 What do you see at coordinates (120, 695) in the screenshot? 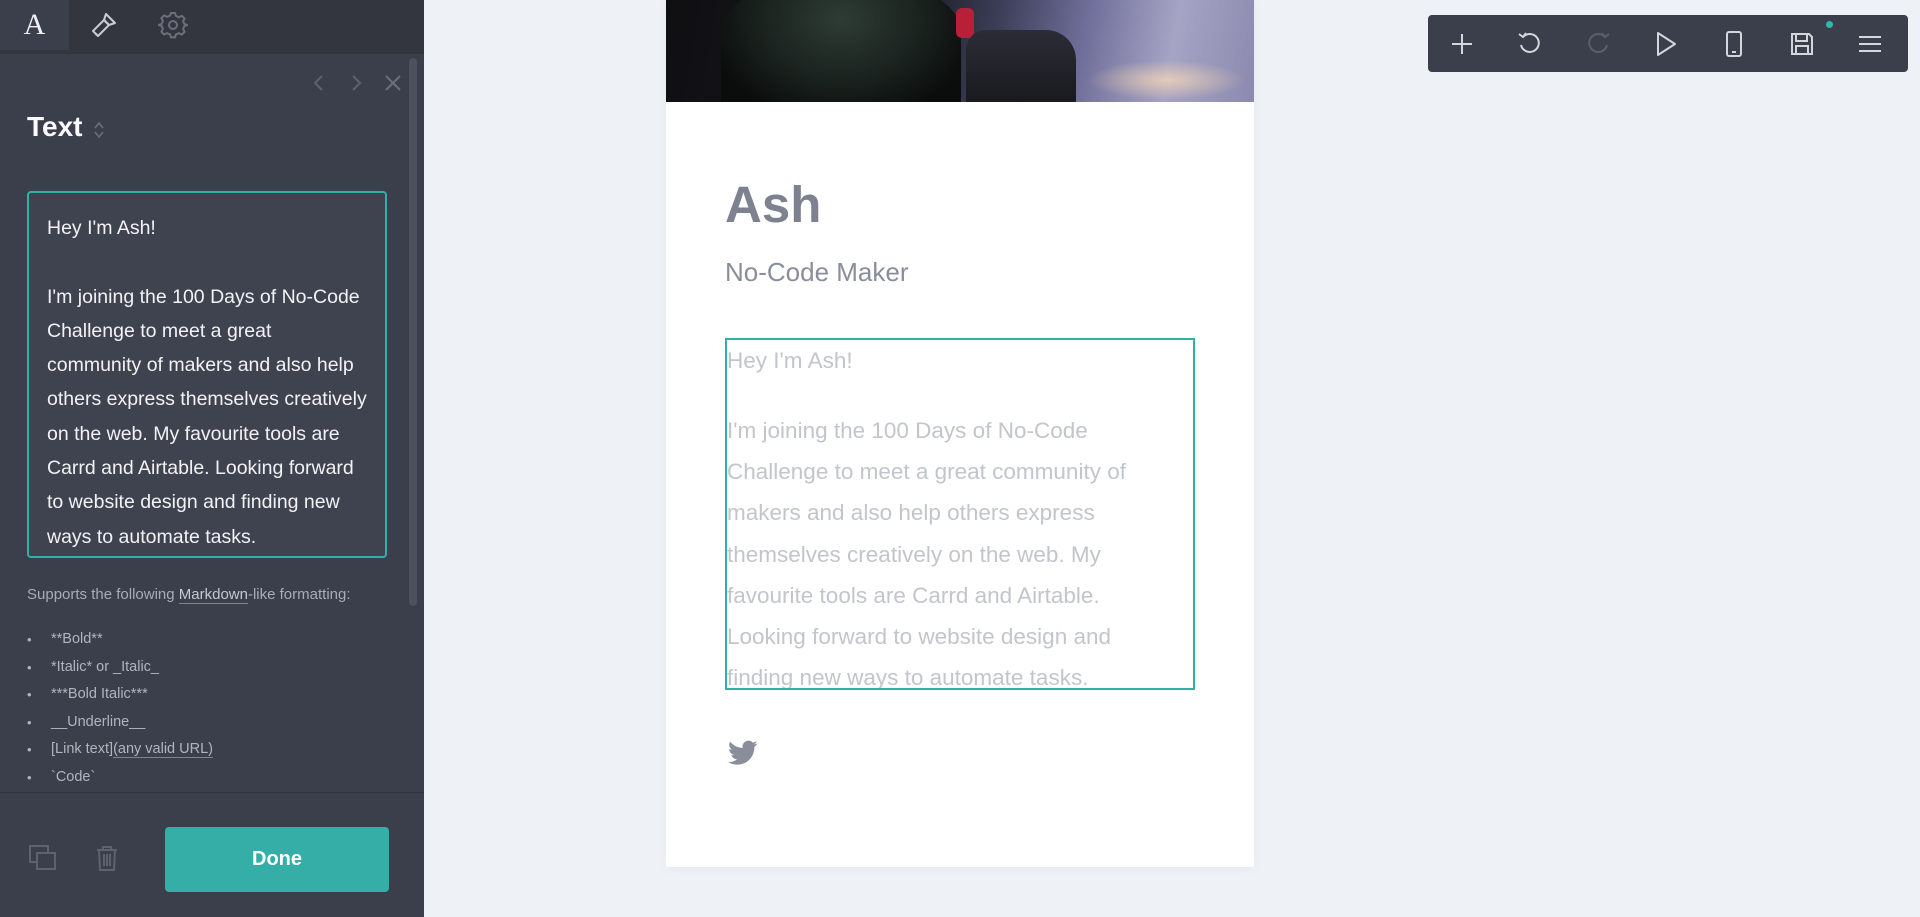
I see `list-item: ***Bold Italic***` at bounding box center [120, 695].